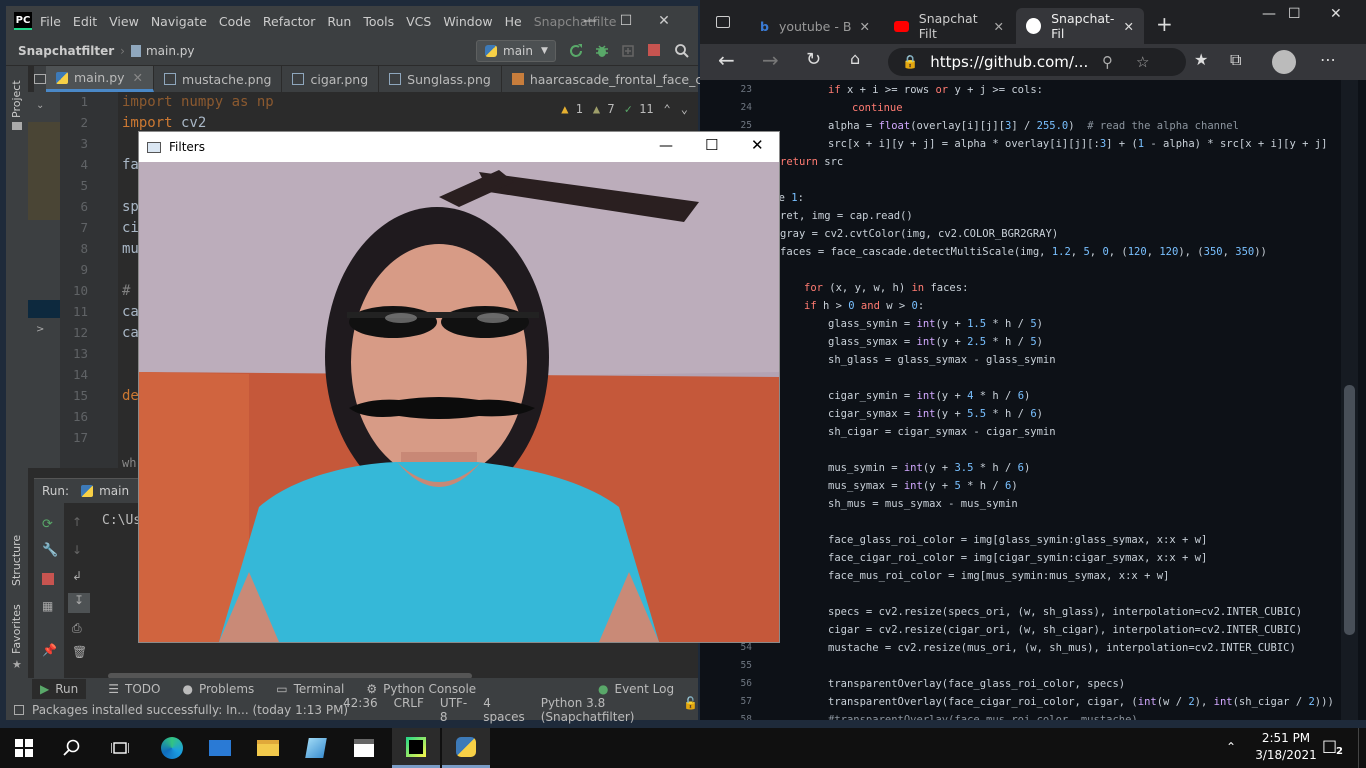 This screenshot has height=768, width=1366. Describe the element at coordinates (218, 79) in the screenshot. I see `tab-mustache-png: mustache.png` at that location.